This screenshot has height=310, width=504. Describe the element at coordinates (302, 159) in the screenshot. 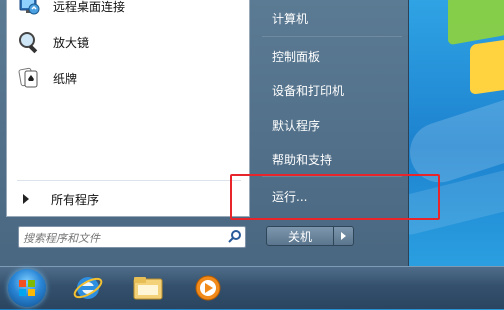

I see `right-item-label: 帮助和支持` at that location.